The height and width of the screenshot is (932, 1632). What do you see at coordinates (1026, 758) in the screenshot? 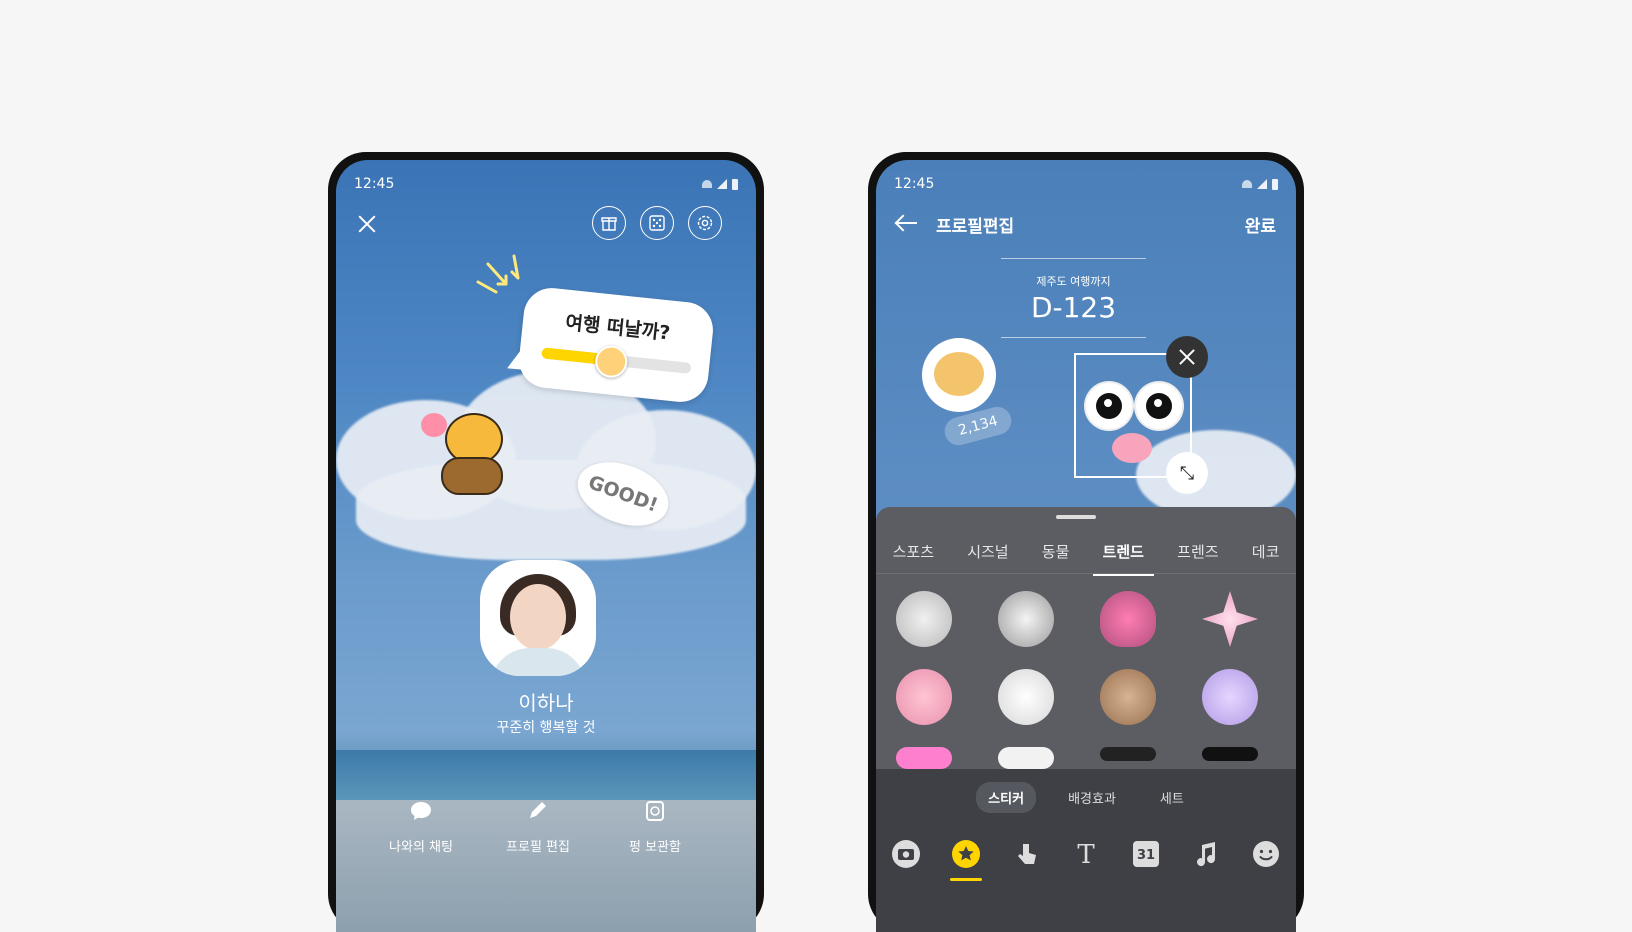
I see `eyes-sticker` at bounding box center [1026, 758].